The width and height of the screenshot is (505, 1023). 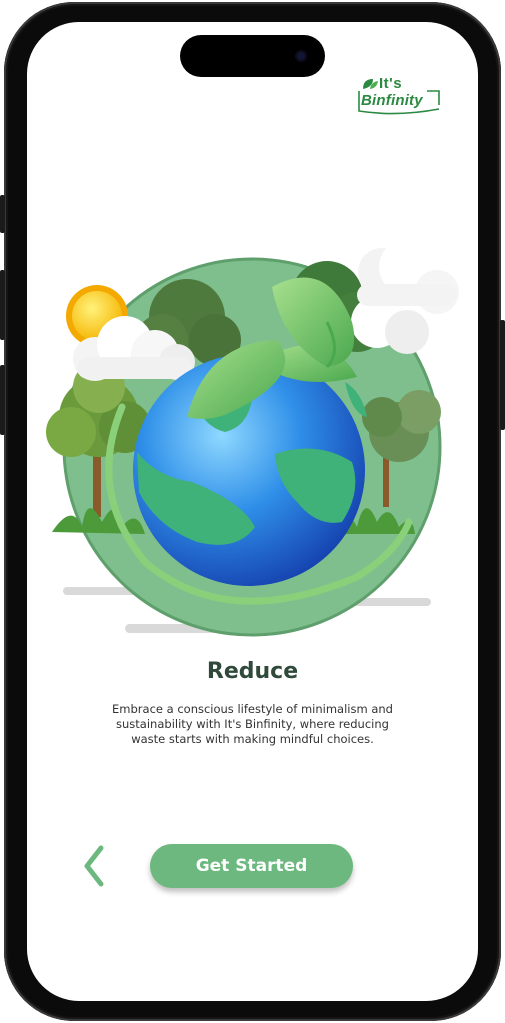 I want to click on ring-icon, so click(x=259, y=504).